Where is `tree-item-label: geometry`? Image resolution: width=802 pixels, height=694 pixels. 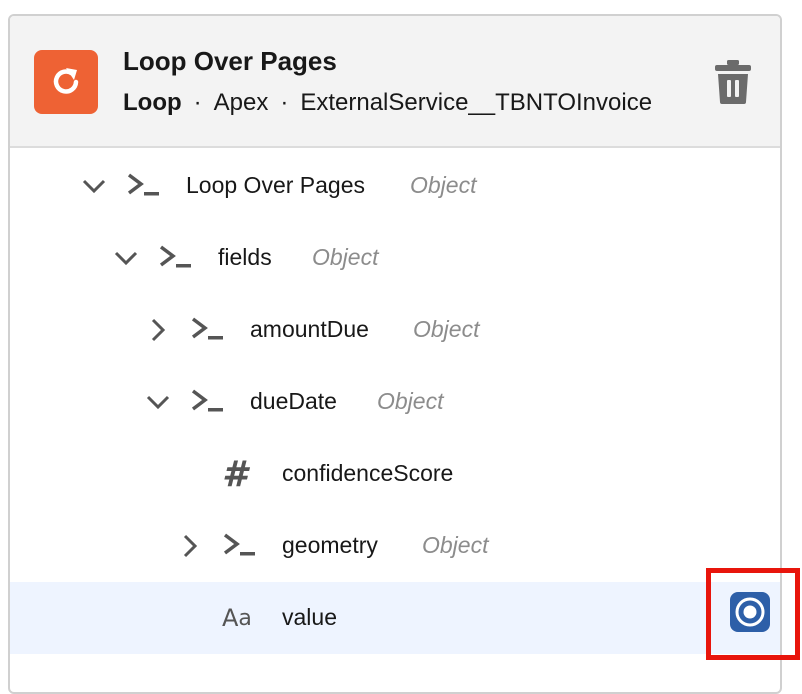
tree-item-label: geometry is located at coordinates (330, 545).